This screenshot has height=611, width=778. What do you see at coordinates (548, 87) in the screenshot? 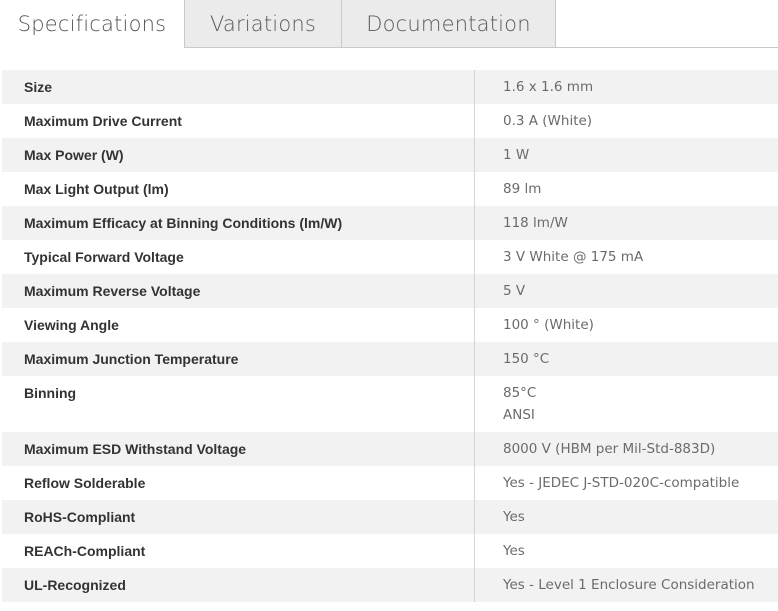
I see `spec-value-line: 1.6 x 1.6 mm` at bounding box center [548, 87].